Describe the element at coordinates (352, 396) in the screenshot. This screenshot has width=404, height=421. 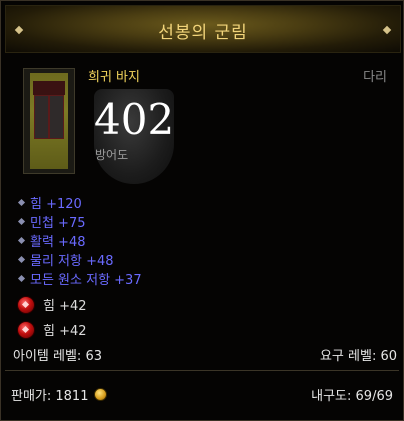
I see `durability: 내구도: 69/69` at that location.